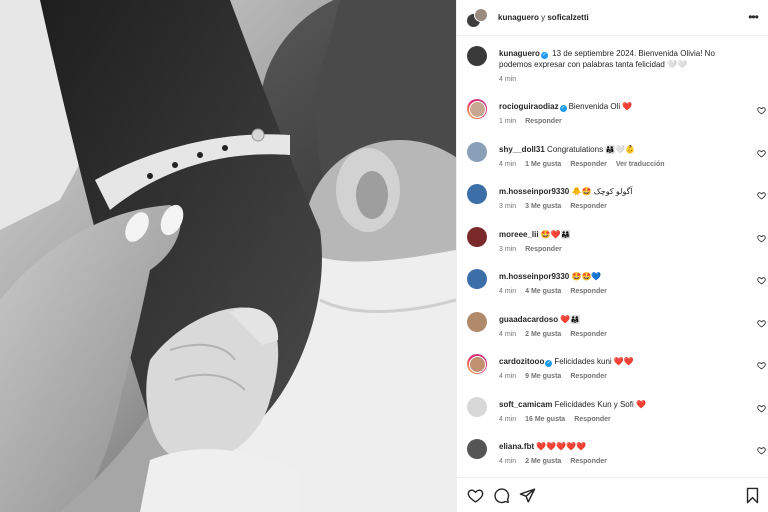 The width and height of the screenshot is (768, 512). I want to click on comment-username: moreee_lii, so click(519, 234).